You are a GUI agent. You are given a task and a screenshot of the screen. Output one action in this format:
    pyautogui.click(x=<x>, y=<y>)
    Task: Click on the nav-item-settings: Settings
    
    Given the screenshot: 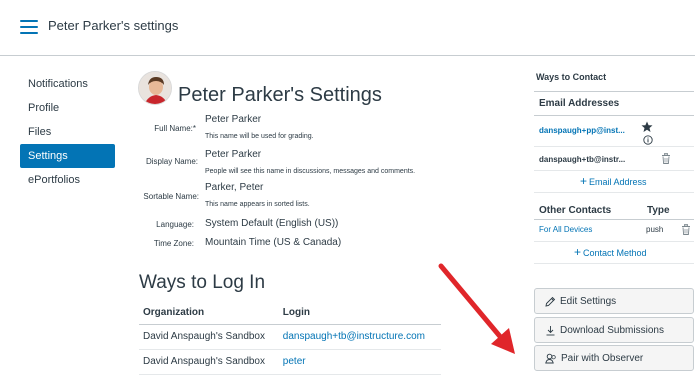 What is the action you would take?
    pyautogui.click(x=67, y=156)
    